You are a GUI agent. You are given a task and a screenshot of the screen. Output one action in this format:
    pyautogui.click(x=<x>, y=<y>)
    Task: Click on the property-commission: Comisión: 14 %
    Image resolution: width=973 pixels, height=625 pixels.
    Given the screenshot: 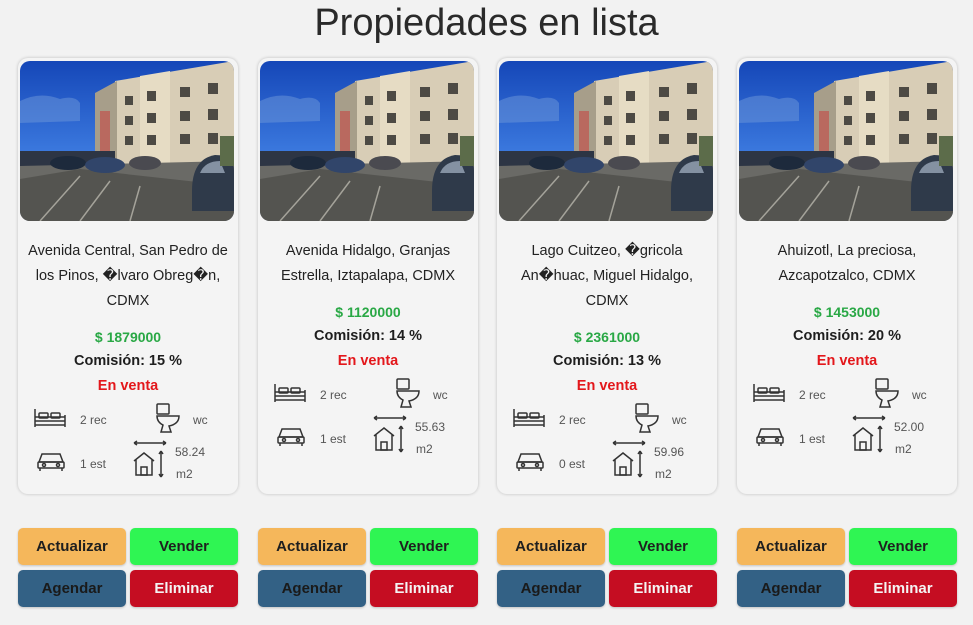 What is the action you would take?
    pyautogui.click(x=368, y=336)
    